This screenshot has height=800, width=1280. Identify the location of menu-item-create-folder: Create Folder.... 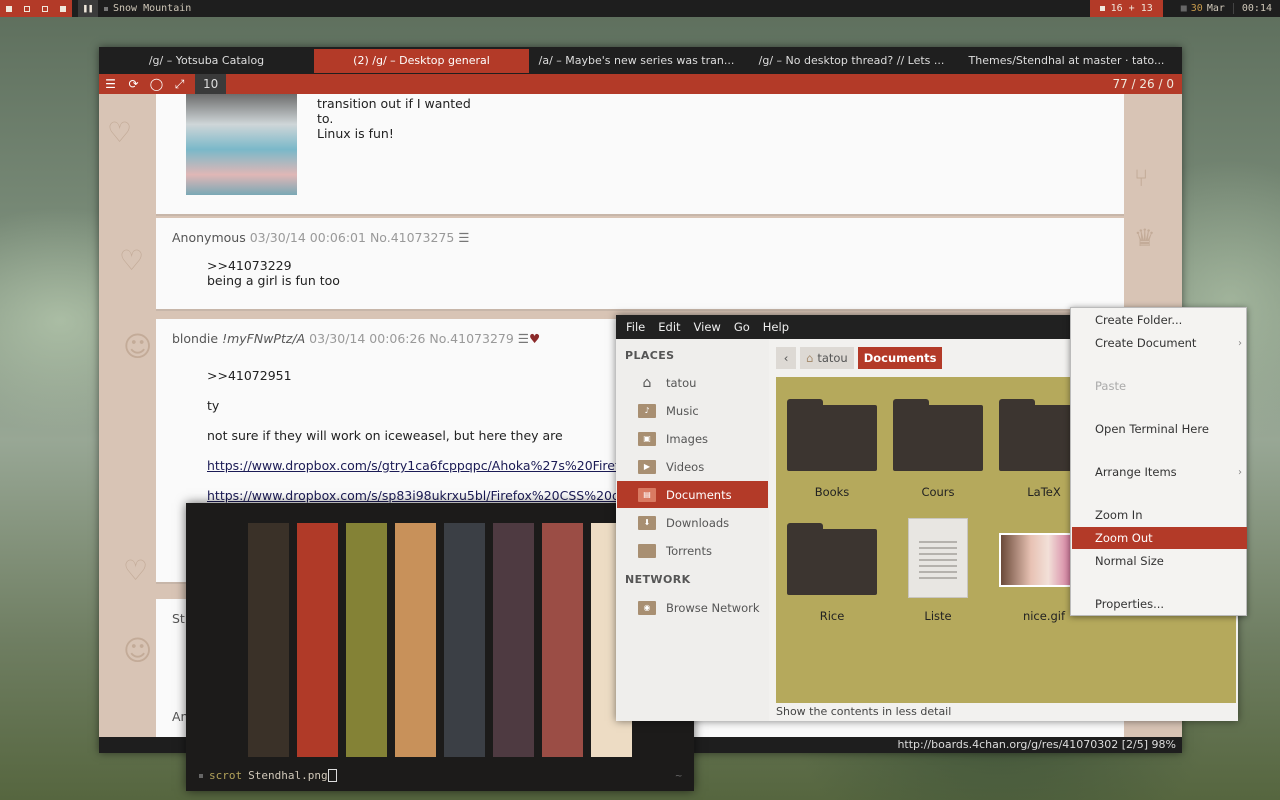
(1159, 320).